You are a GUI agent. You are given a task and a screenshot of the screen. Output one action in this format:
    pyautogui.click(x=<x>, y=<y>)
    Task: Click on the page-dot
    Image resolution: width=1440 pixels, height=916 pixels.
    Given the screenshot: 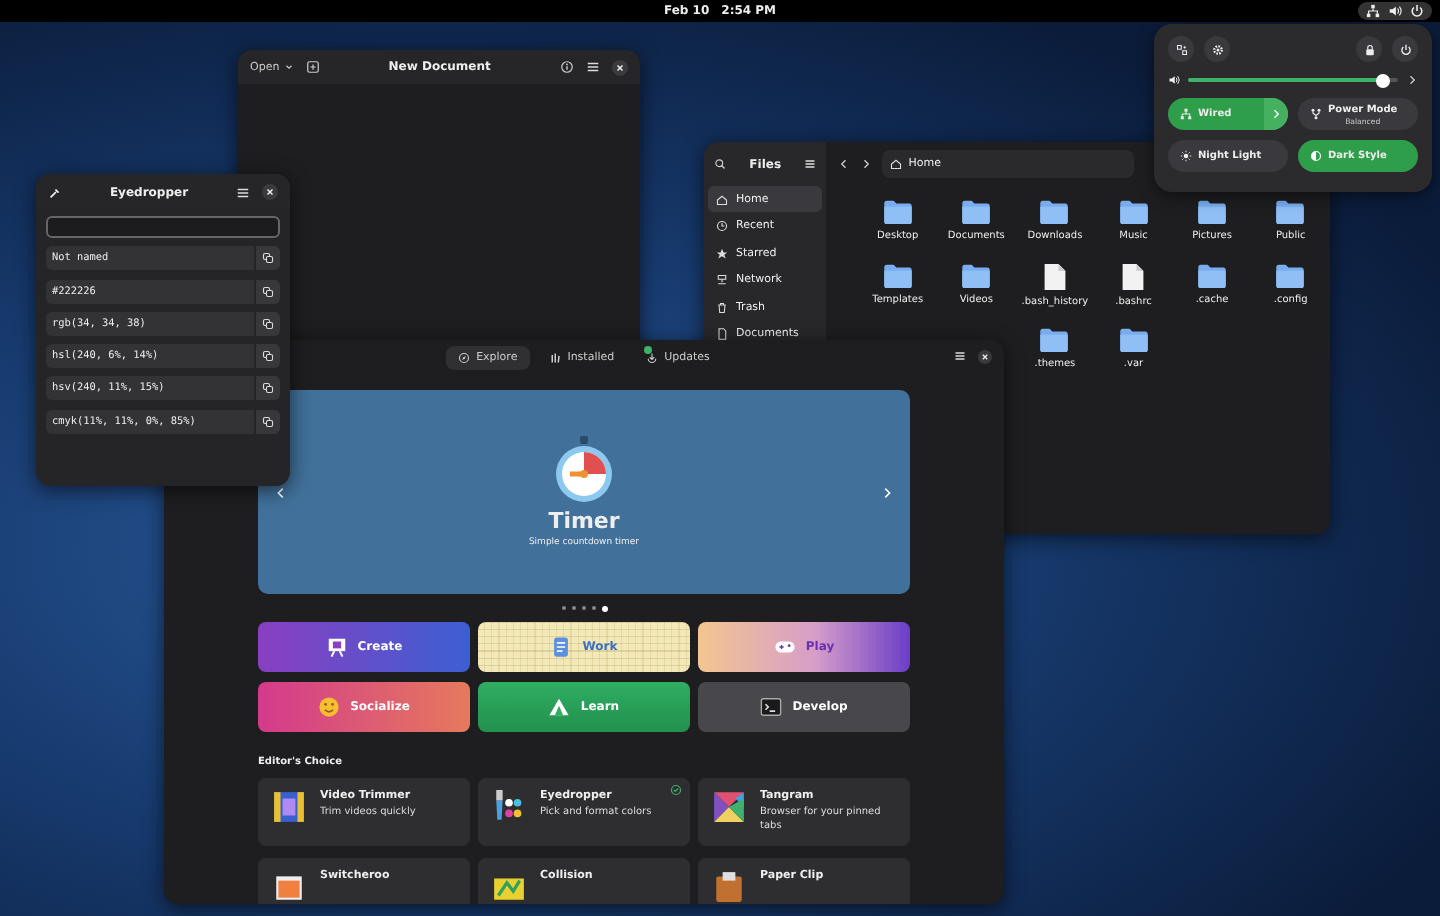 What is the action you would take?
    pyautogui.click(x=604, y=608)
    